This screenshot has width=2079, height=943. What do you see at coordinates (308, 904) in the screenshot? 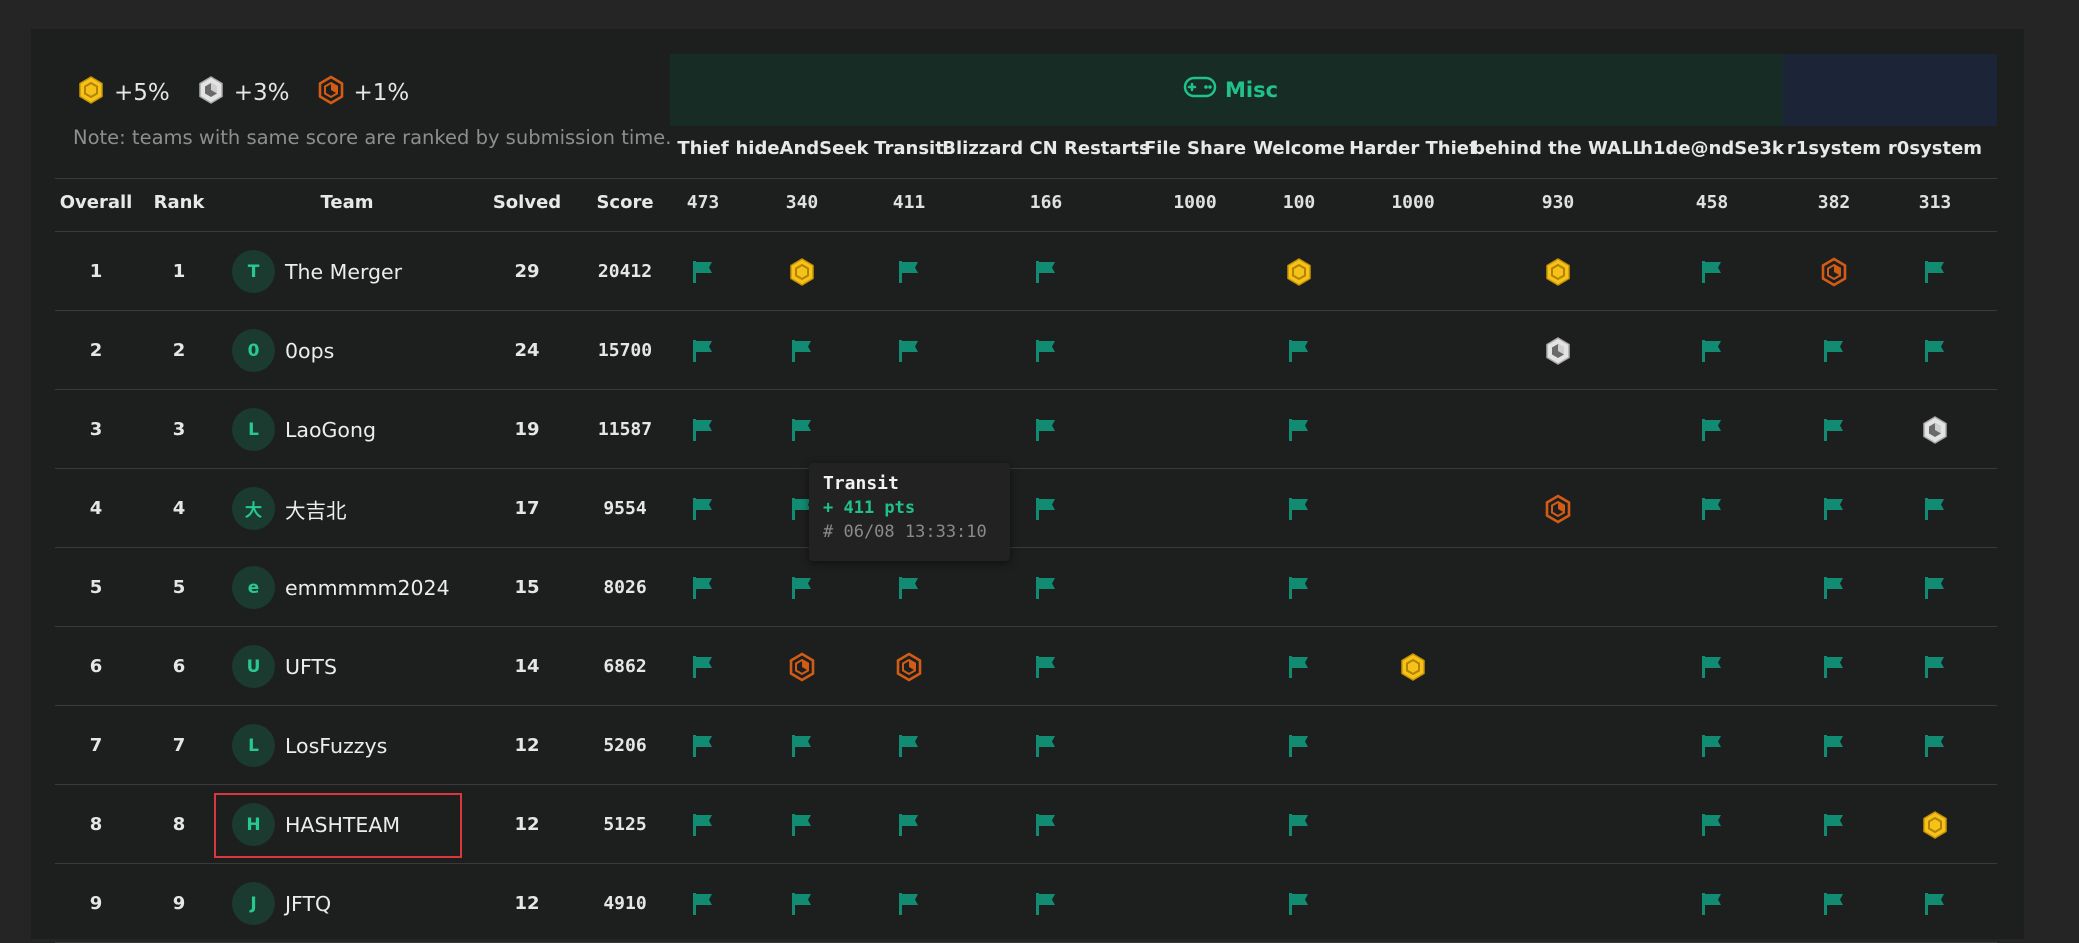
I see `team-name: JFTQ` at bounding box center [308, 904].